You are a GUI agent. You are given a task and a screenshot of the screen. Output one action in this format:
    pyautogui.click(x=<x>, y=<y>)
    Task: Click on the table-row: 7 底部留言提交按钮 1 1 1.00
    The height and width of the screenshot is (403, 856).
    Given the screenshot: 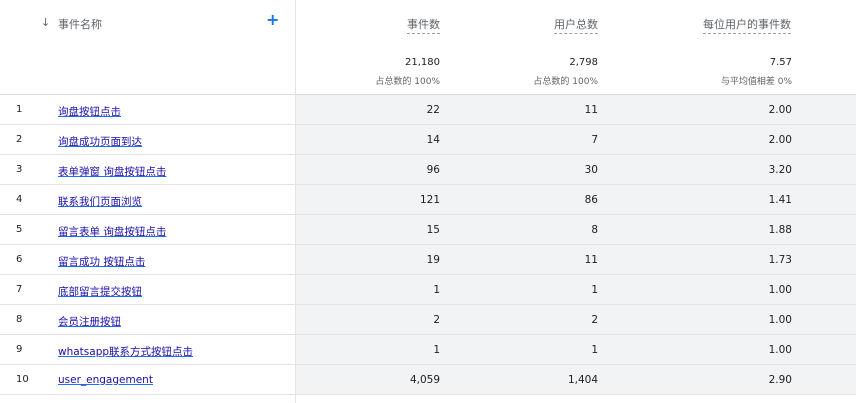 What is the action you would take?
    pyautogui.click(x=428, y=290)
    